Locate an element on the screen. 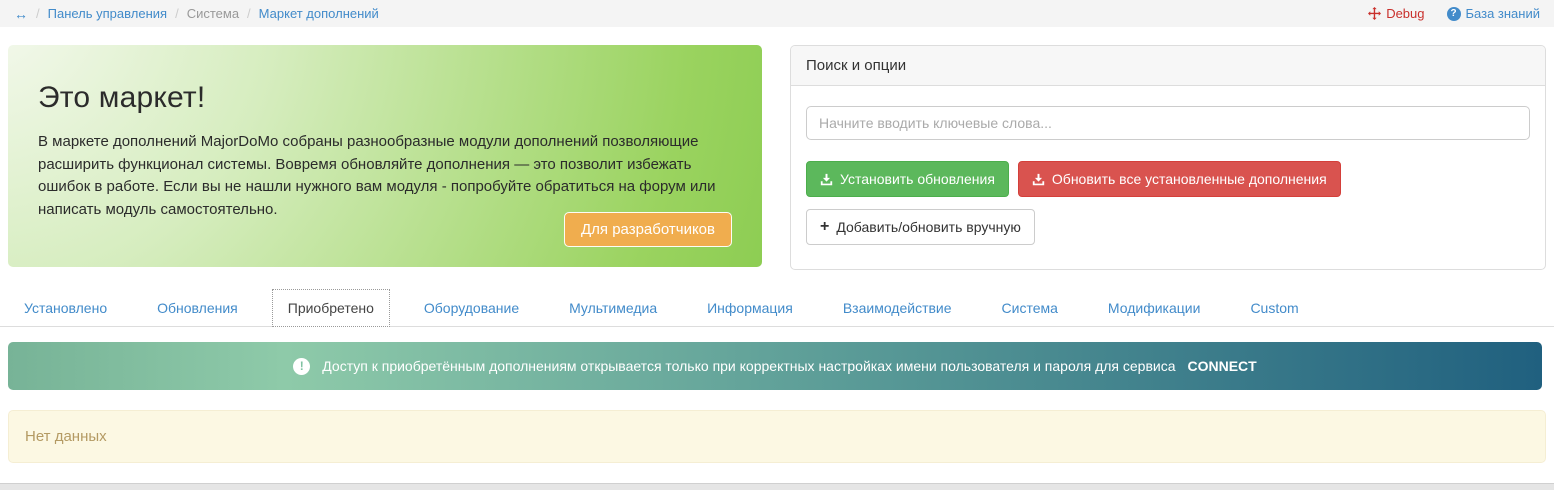  exclamation-circle-icon: ! is located at coordinates (302, 366).